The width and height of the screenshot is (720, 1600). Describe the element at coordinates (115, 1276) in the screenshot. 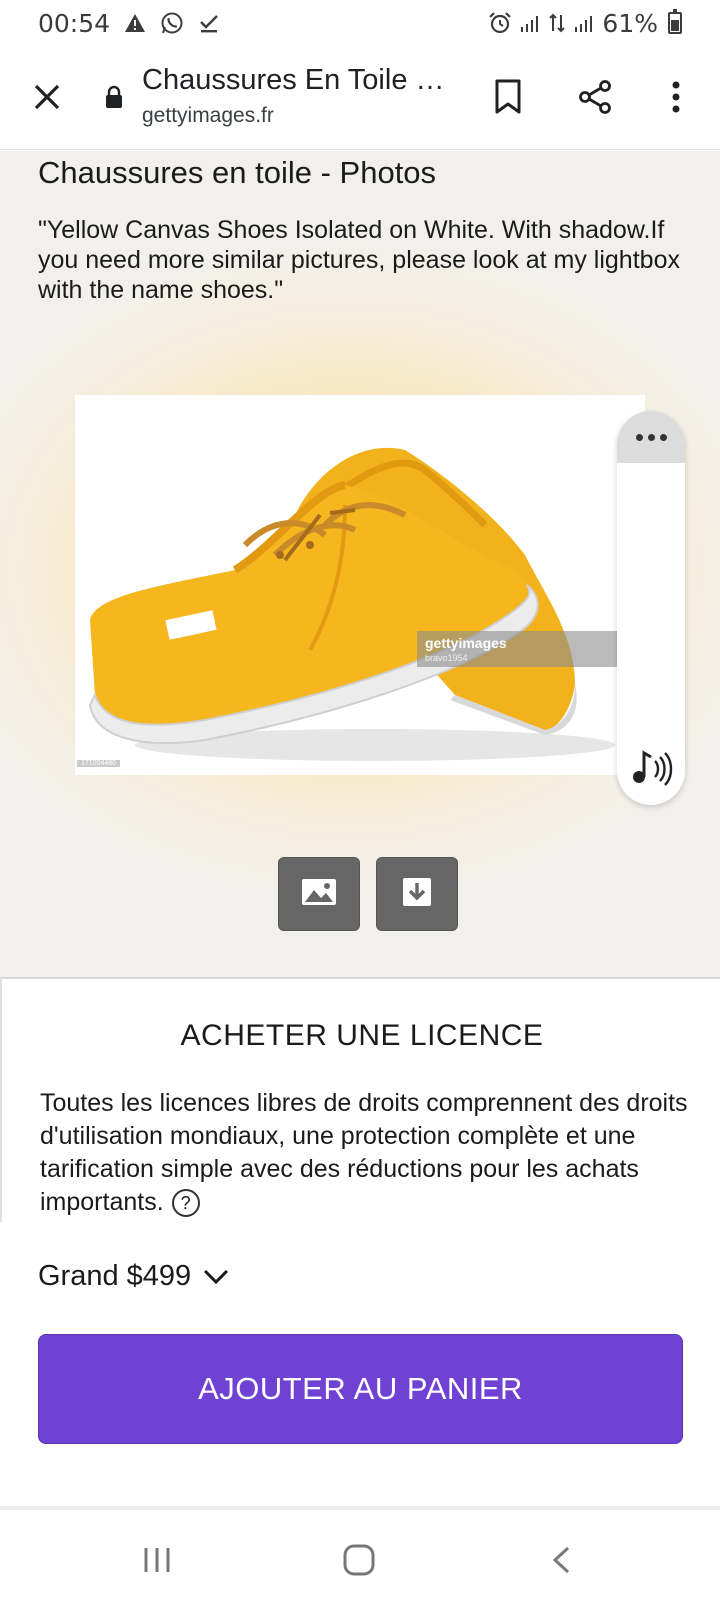

I see `size-price-label: Grand $499` at that location.